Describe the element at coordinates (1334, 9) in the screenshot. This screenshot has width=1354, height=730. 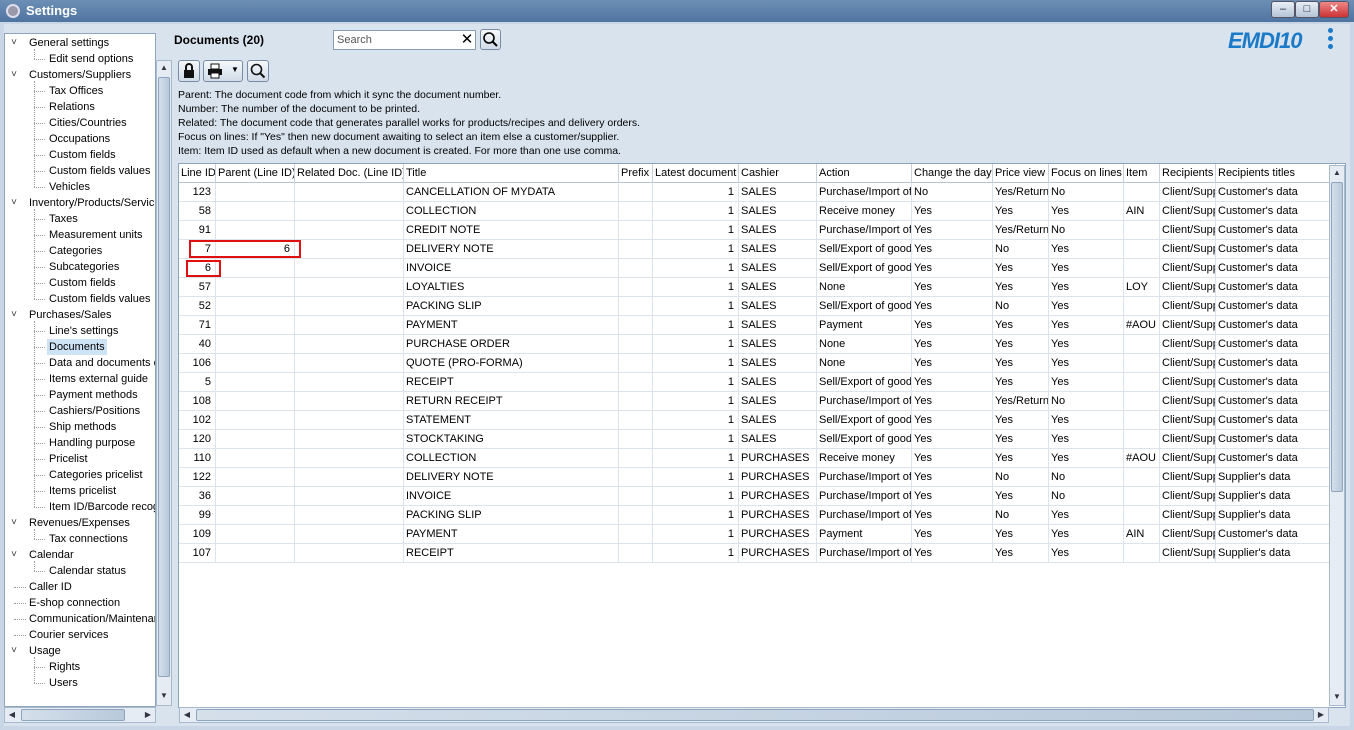
I see `close-button: ✕` at that location.